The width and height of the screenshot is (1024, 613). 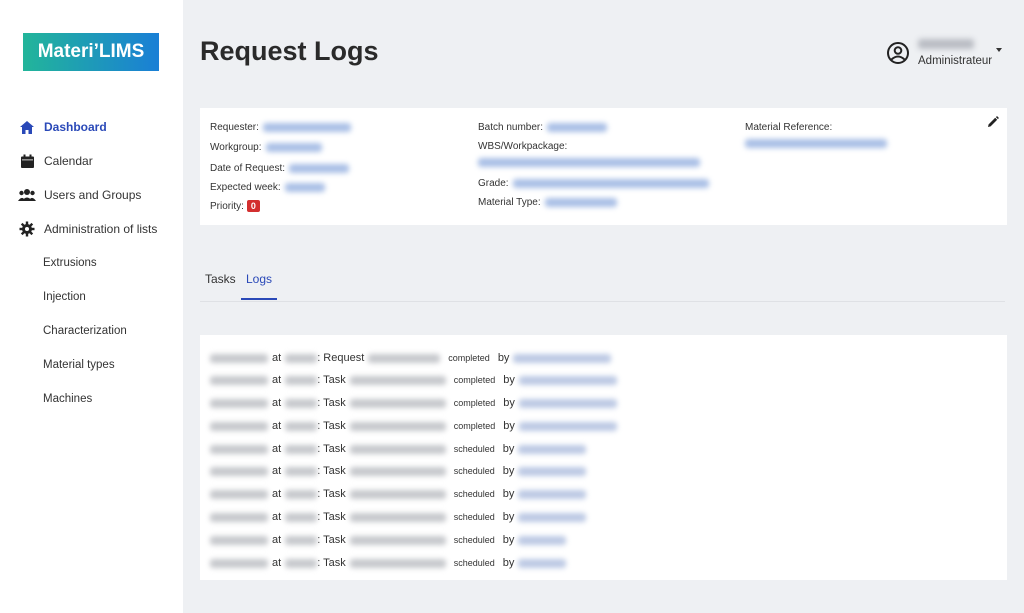 I want to click on sidebar-subitem-material-types: Material types, so click(x=91, y=365).